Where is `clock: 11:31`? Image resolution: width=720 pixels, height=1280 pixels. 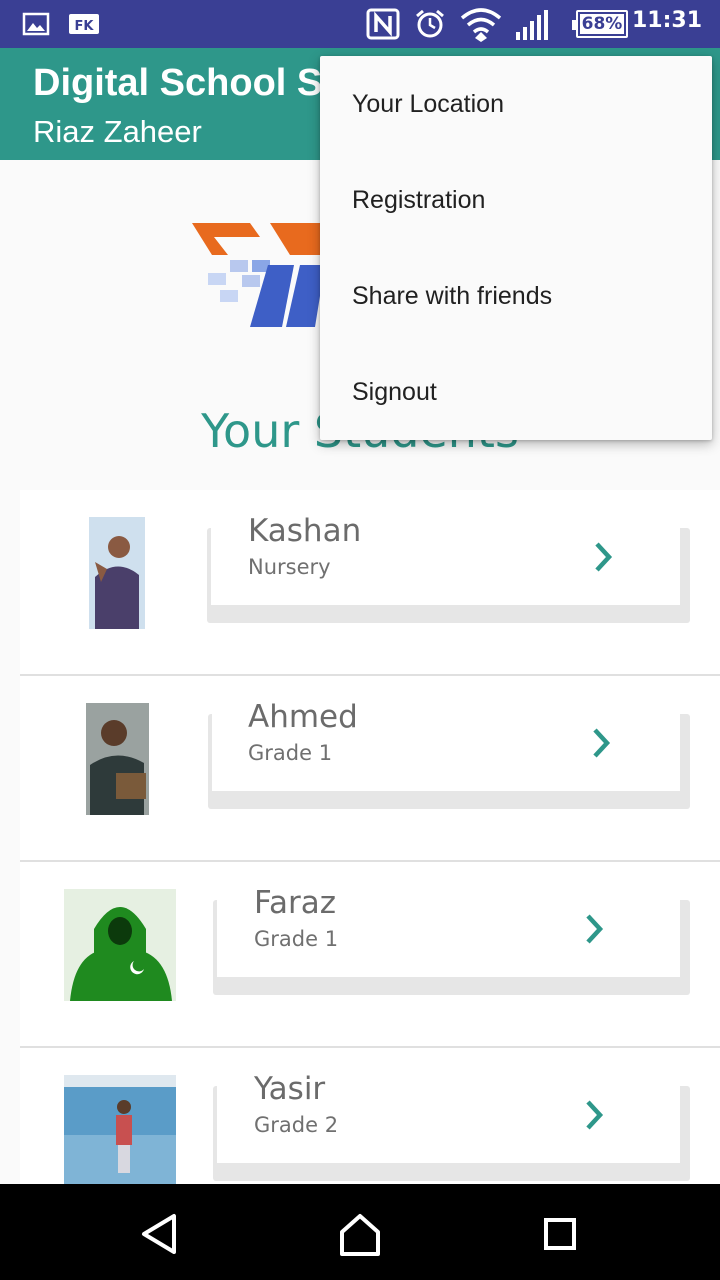 clock: 11:31 is located at coordinates (666, 20).